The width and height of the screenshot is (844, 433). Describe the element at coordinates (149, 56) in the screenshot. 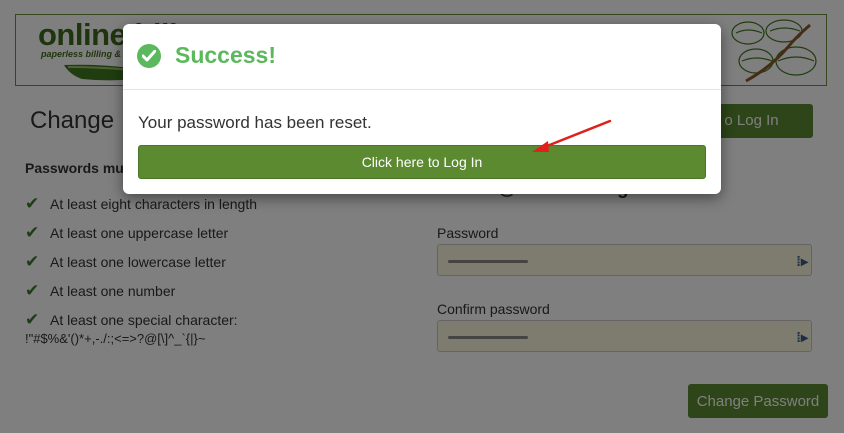

I see `check-circle-icon` at that location.